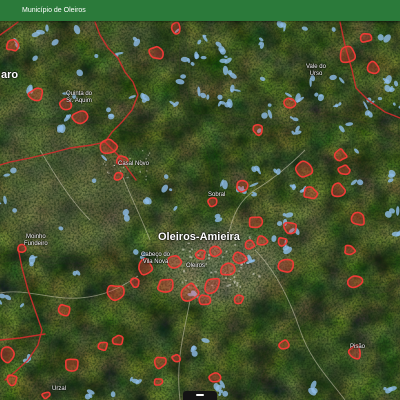 This screenshot has height=400, width=400. What do you see at coordinates (316, 67) in the screenshot?
I see `place-label-line: Vale do` at bounding box center [316, 67].